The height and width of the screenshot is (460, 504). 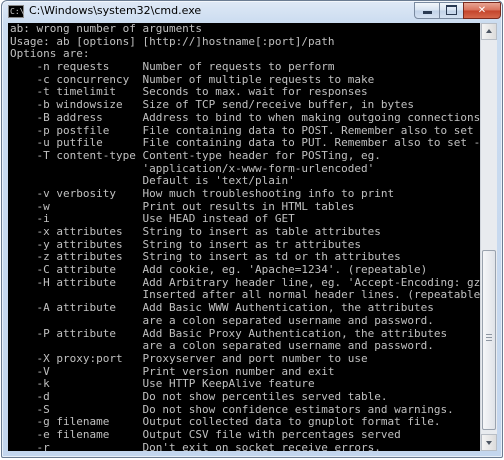 What do you see at coordinates (16, 11) in the screenshot?
I see `console-icon: C:\` at bounding box center [16, 11].